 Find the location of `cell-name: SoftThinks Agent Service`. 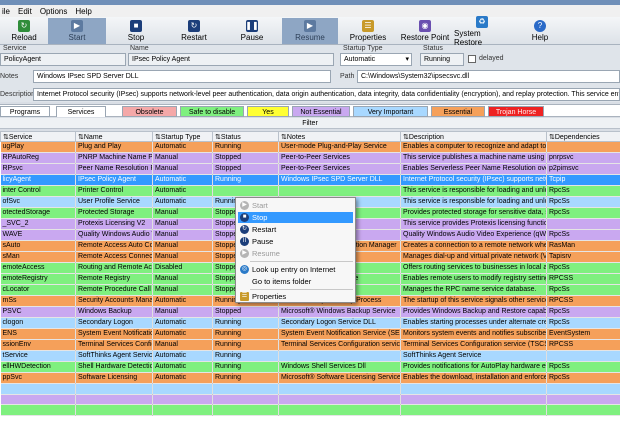

cell-name: SoftThinks Agent Service is located at coordinates (114, 356).